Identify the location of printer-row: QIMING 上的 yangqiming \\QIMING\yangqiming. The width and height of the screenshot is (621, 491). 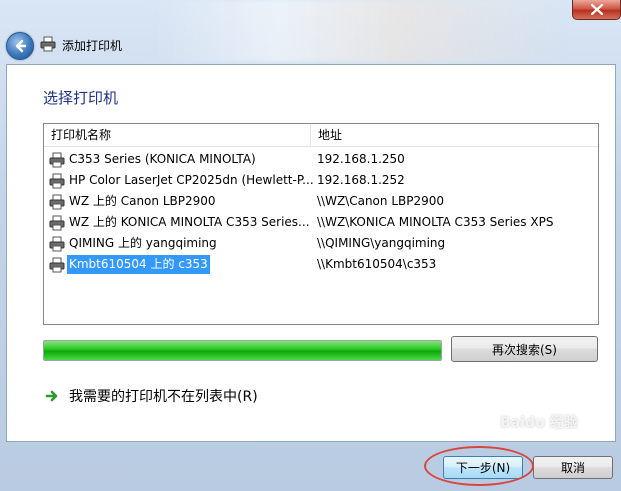
(321, 244).